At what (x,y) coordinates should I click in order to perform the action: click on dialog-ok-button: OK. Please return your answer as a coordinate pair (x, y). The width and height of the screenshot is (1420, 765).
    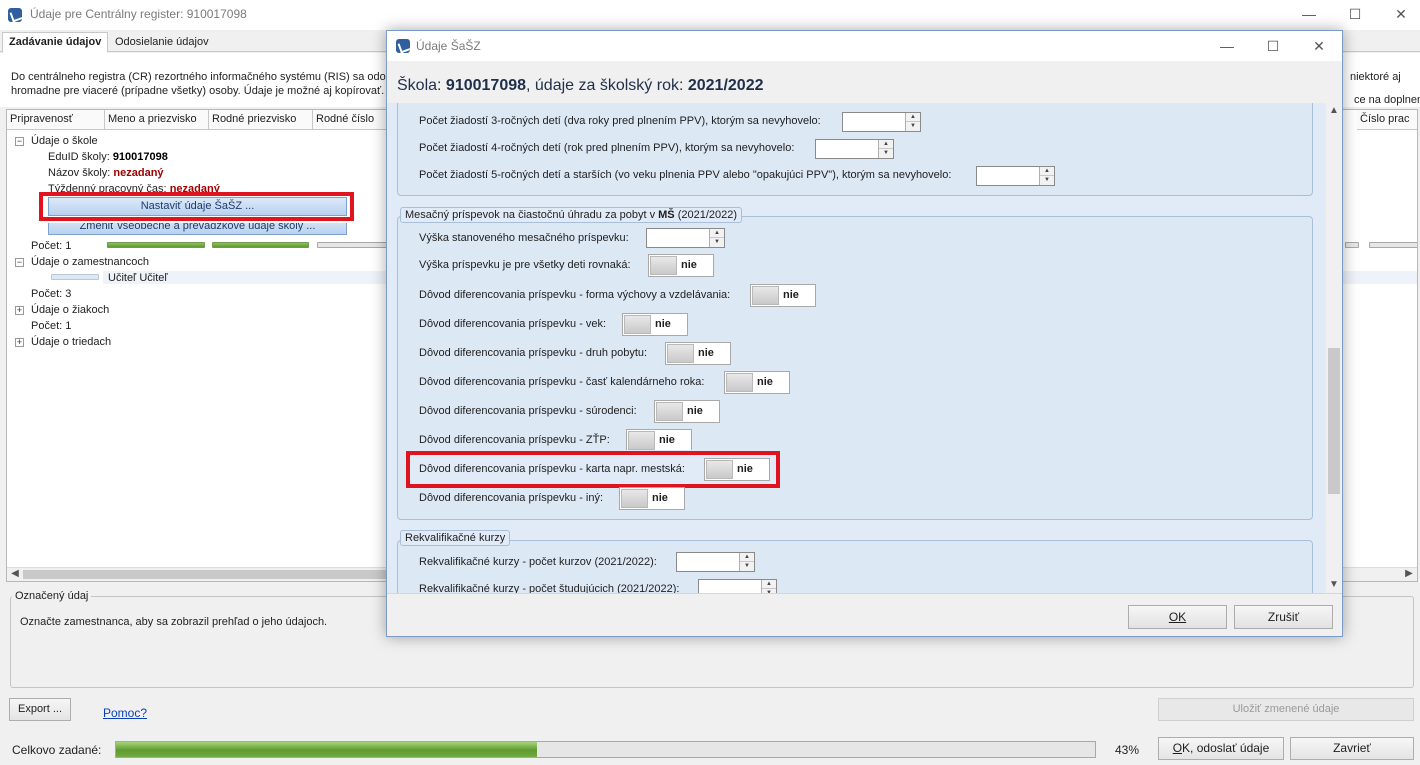
    Looking at the image, I should click on (1177, 617).